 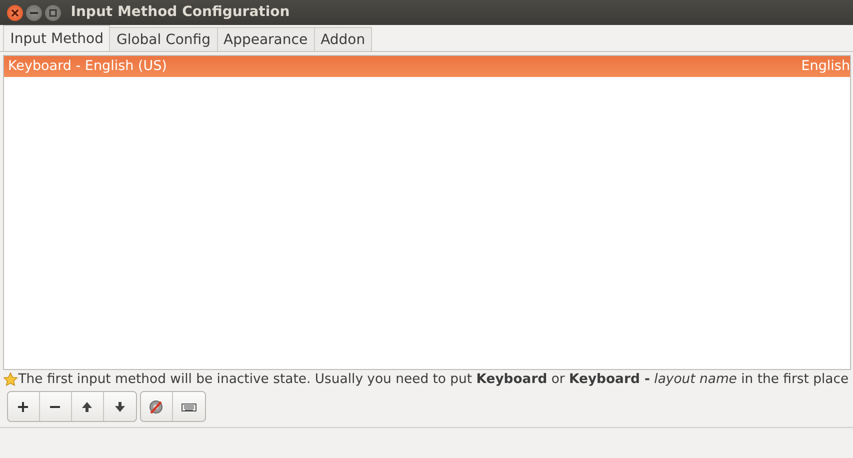 I want to click on tab: Appearance, so click(x=265, y=39).